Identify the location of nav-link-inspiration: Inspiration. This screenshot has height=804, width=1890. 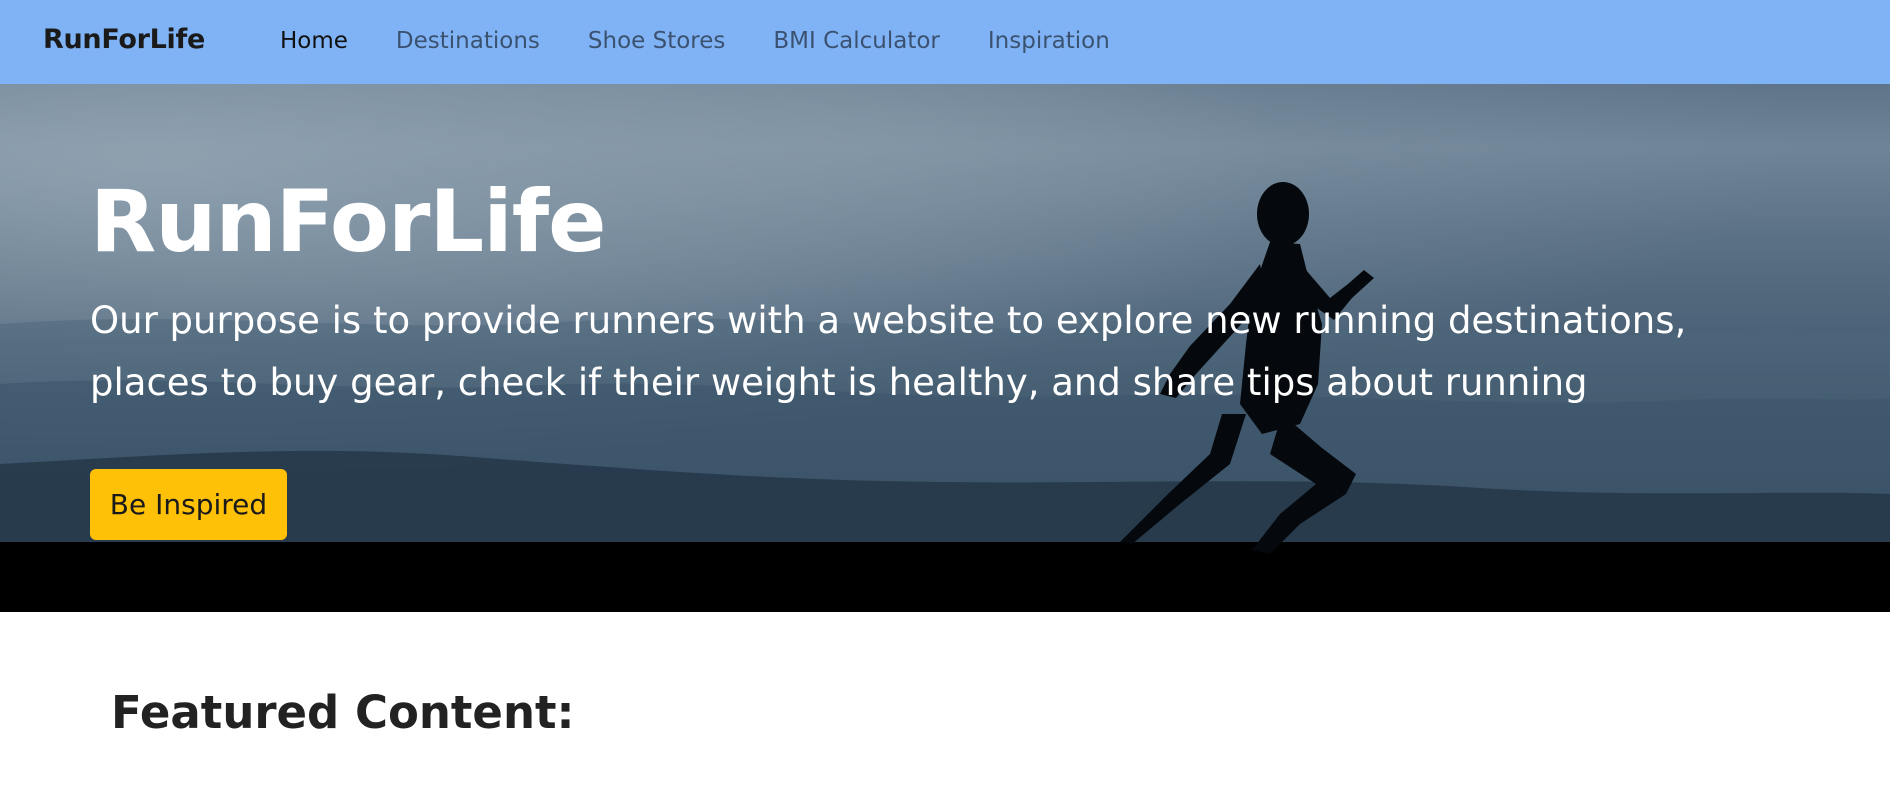
(1049, 41).